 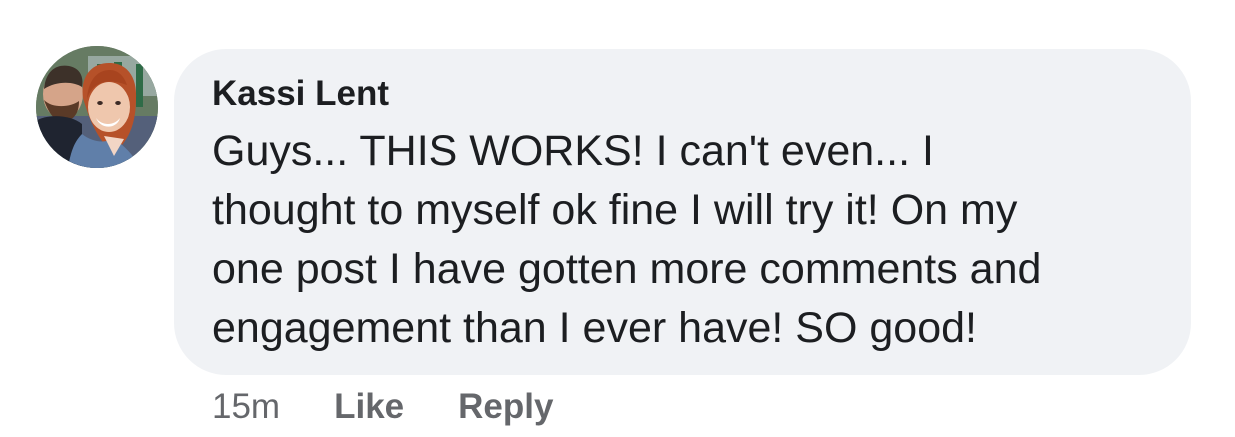 What do you see at coordinates (505, 407) in the screenshot?
I see `reply-button: Reply` at bounding box center [505, 407].